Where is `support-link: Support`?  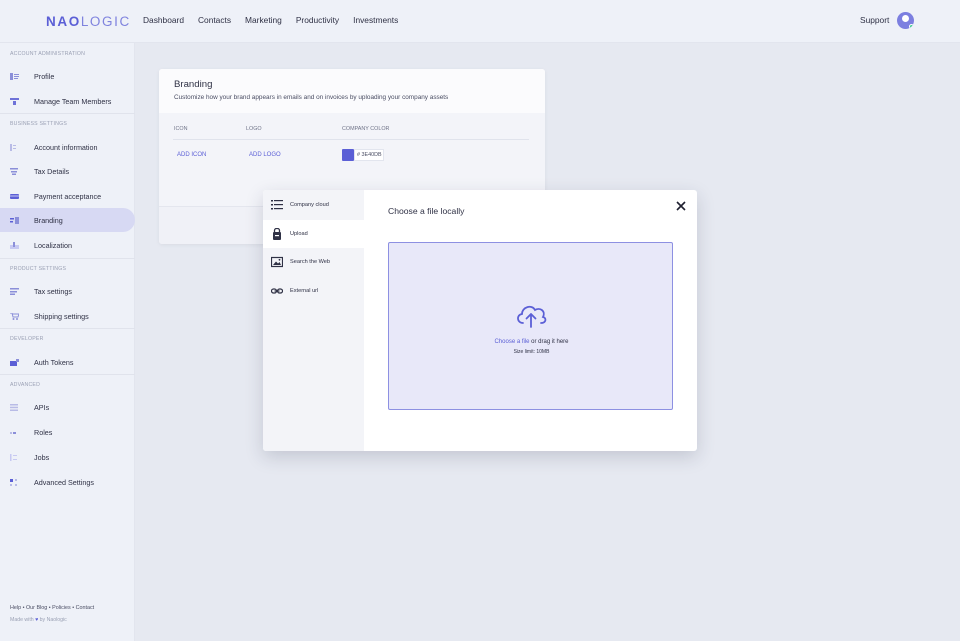 support-link: Support is located at coordinates (874, 20).